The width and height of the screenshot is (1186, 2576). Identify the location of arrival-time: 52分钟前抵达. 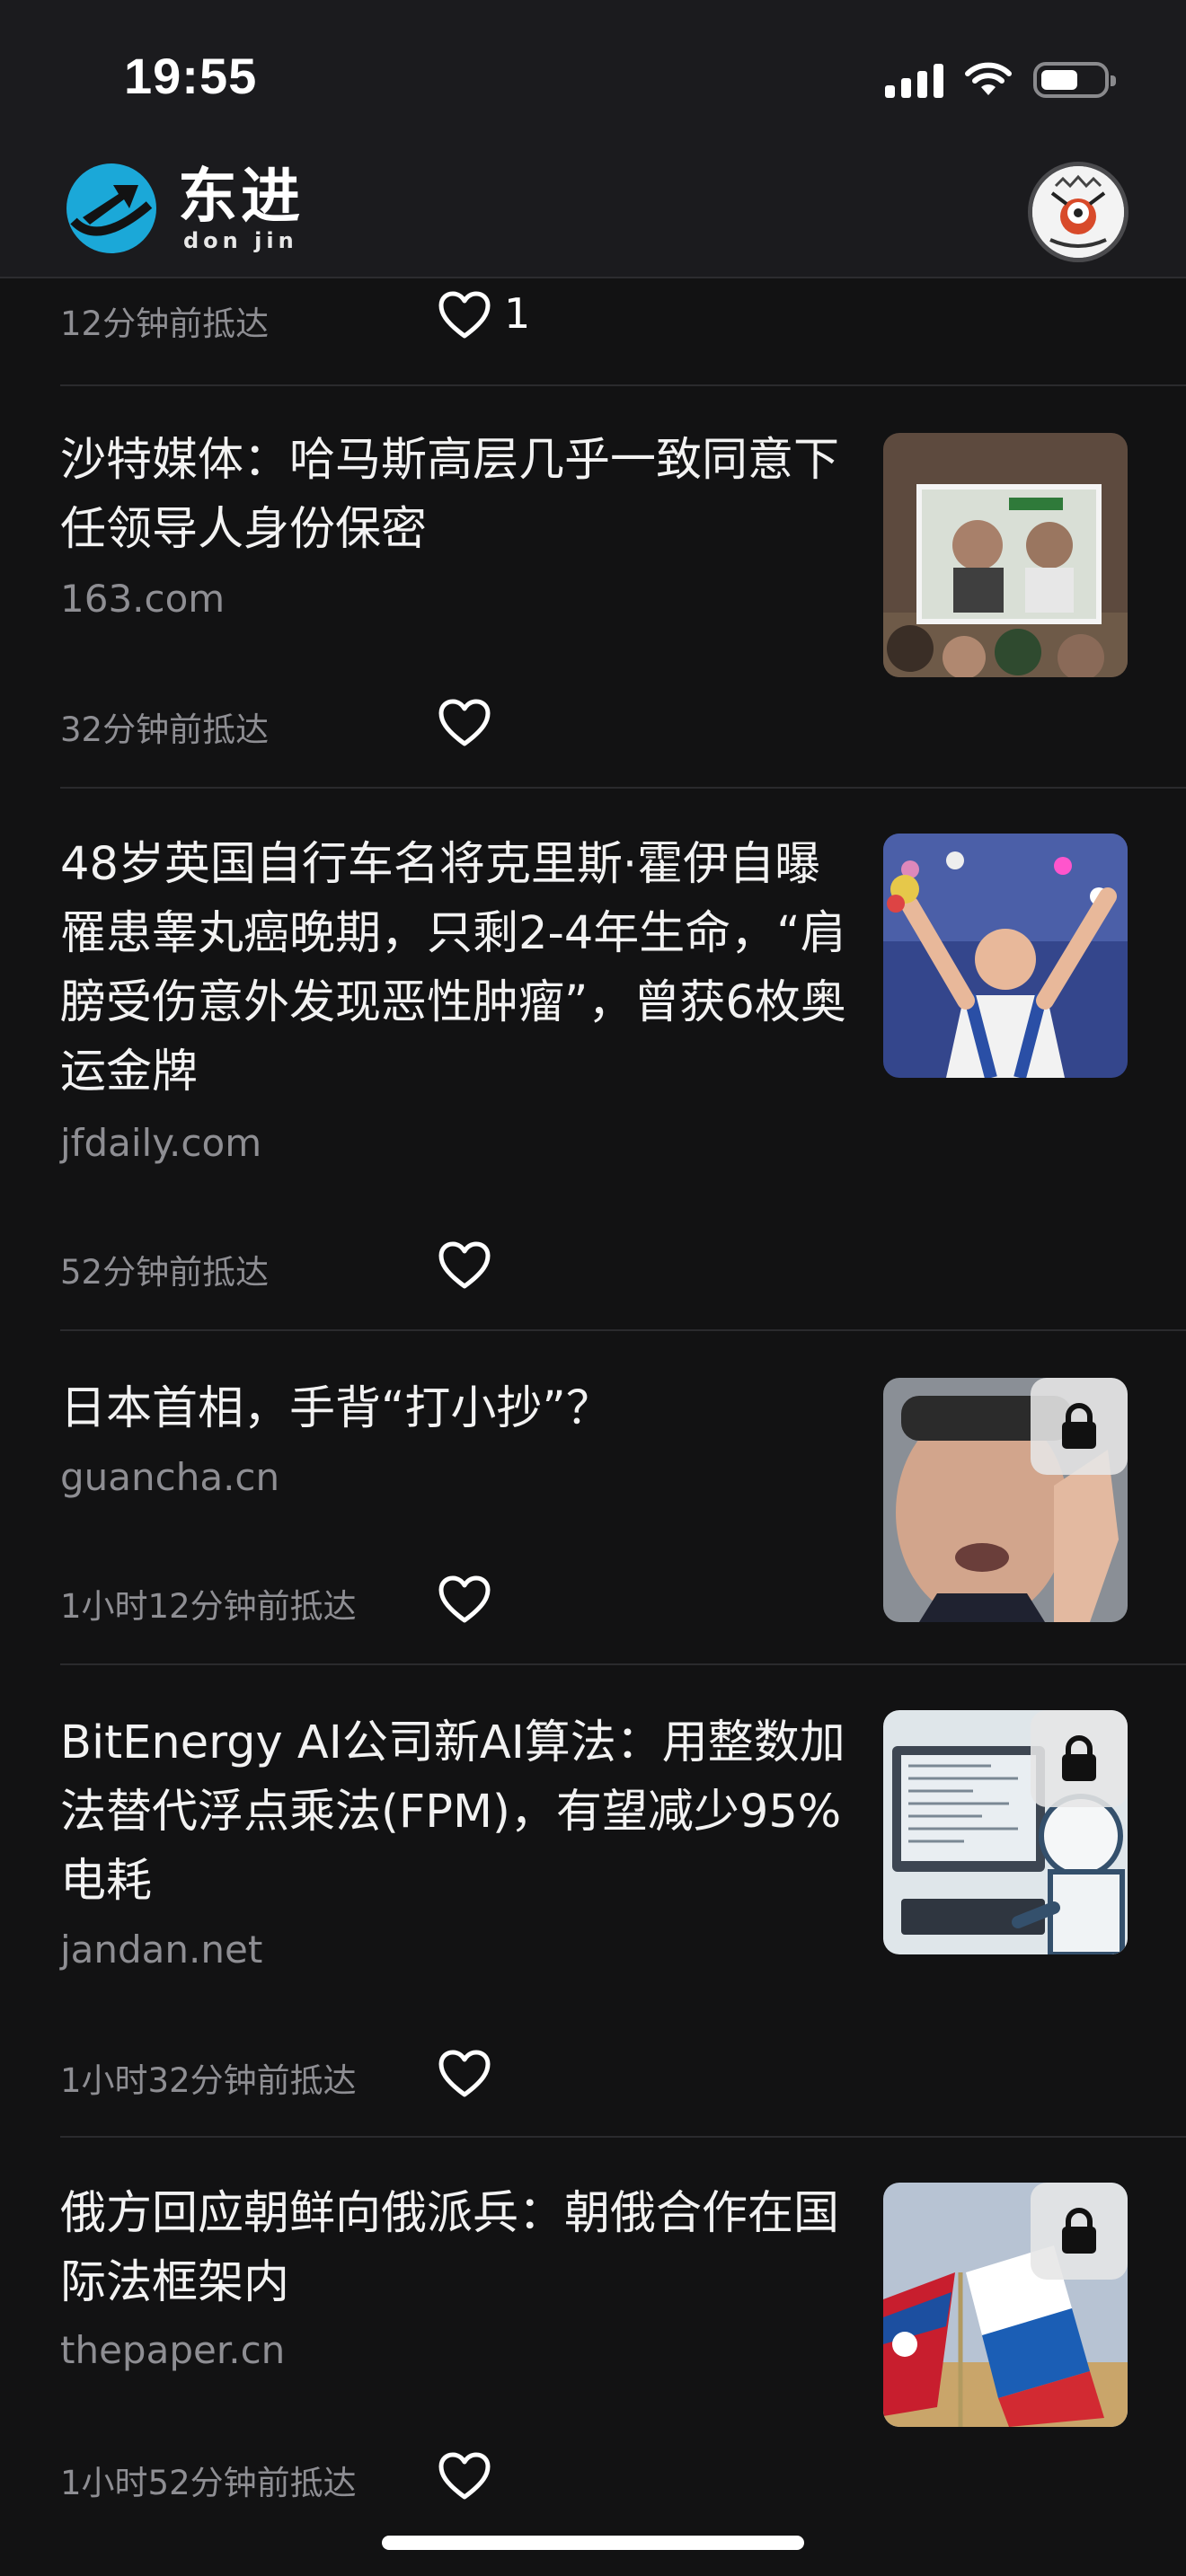
(165, 1272).